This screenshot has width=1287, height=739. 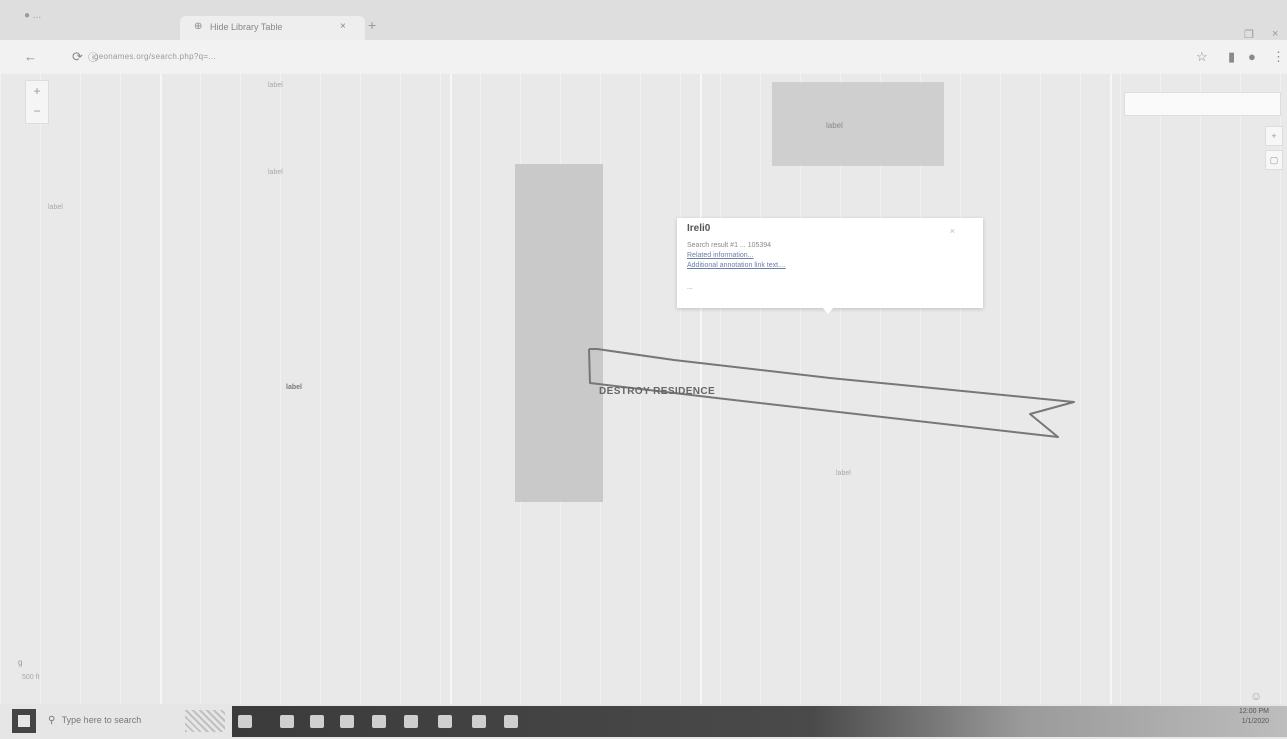 I want to click on star-icon: ☆, so click(x=1202, y=57).